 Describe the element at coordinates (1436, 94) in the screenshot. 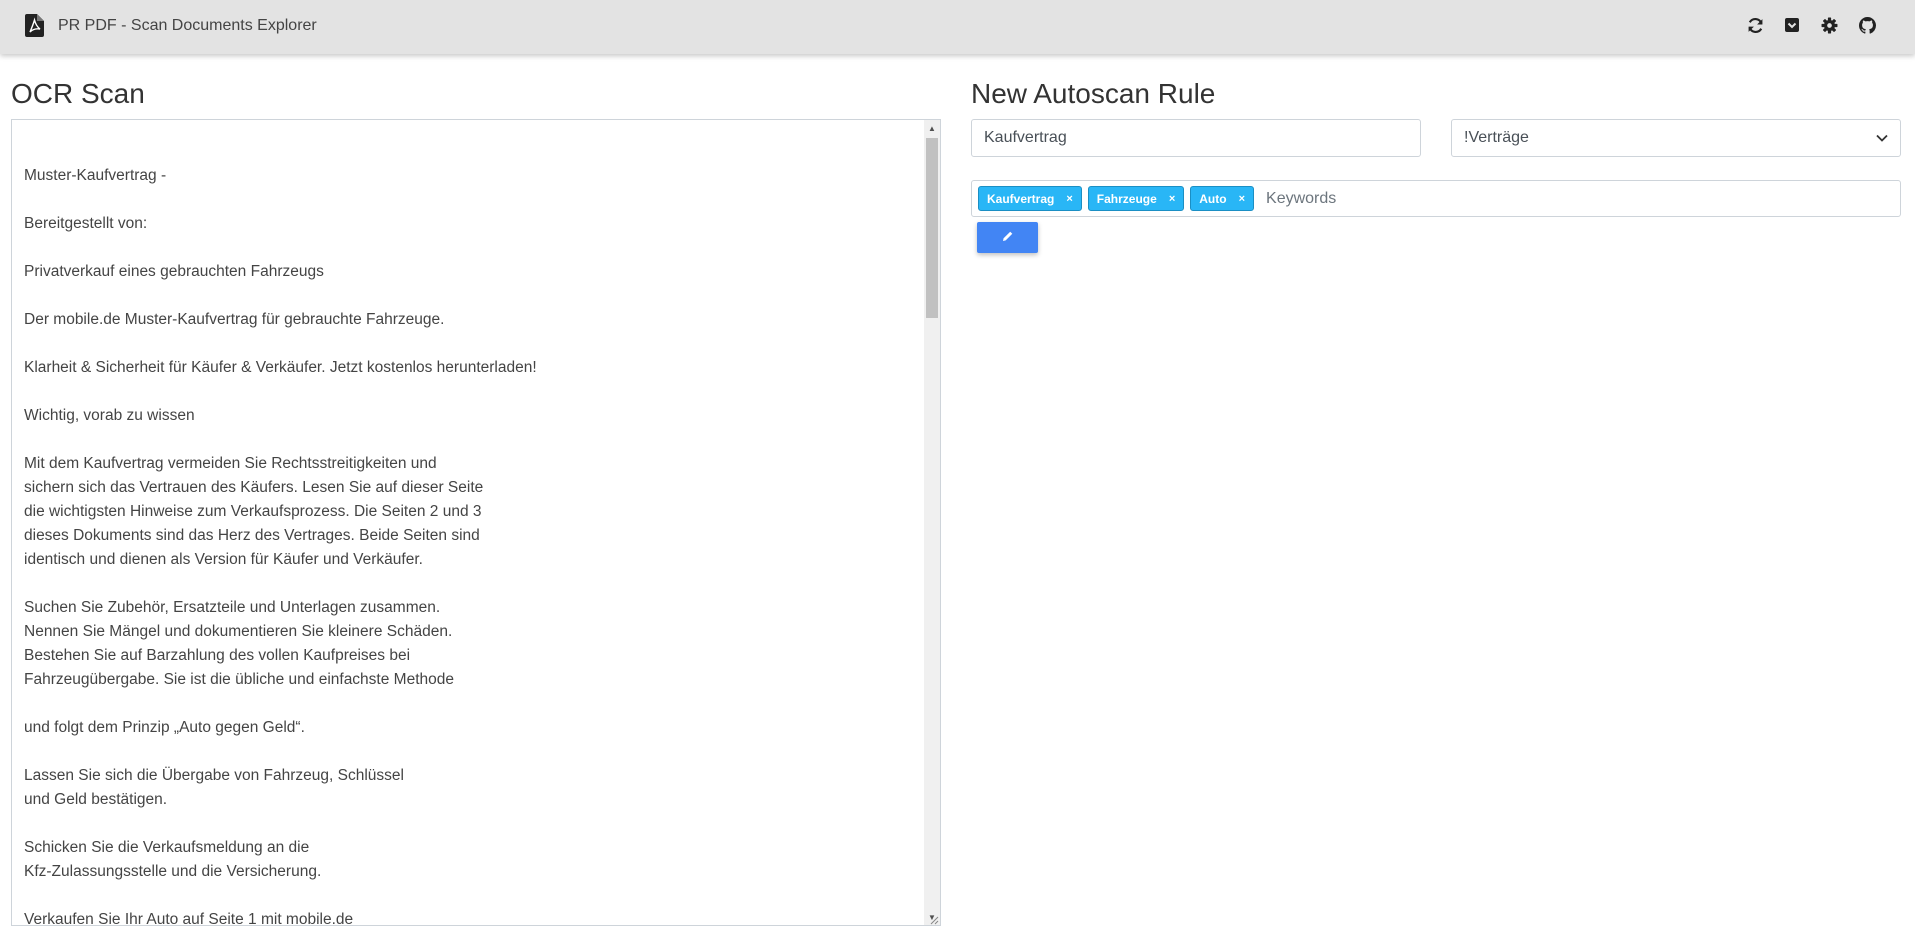

I see `autoscan-rule-panel: New Autoscan Rule` at that location.